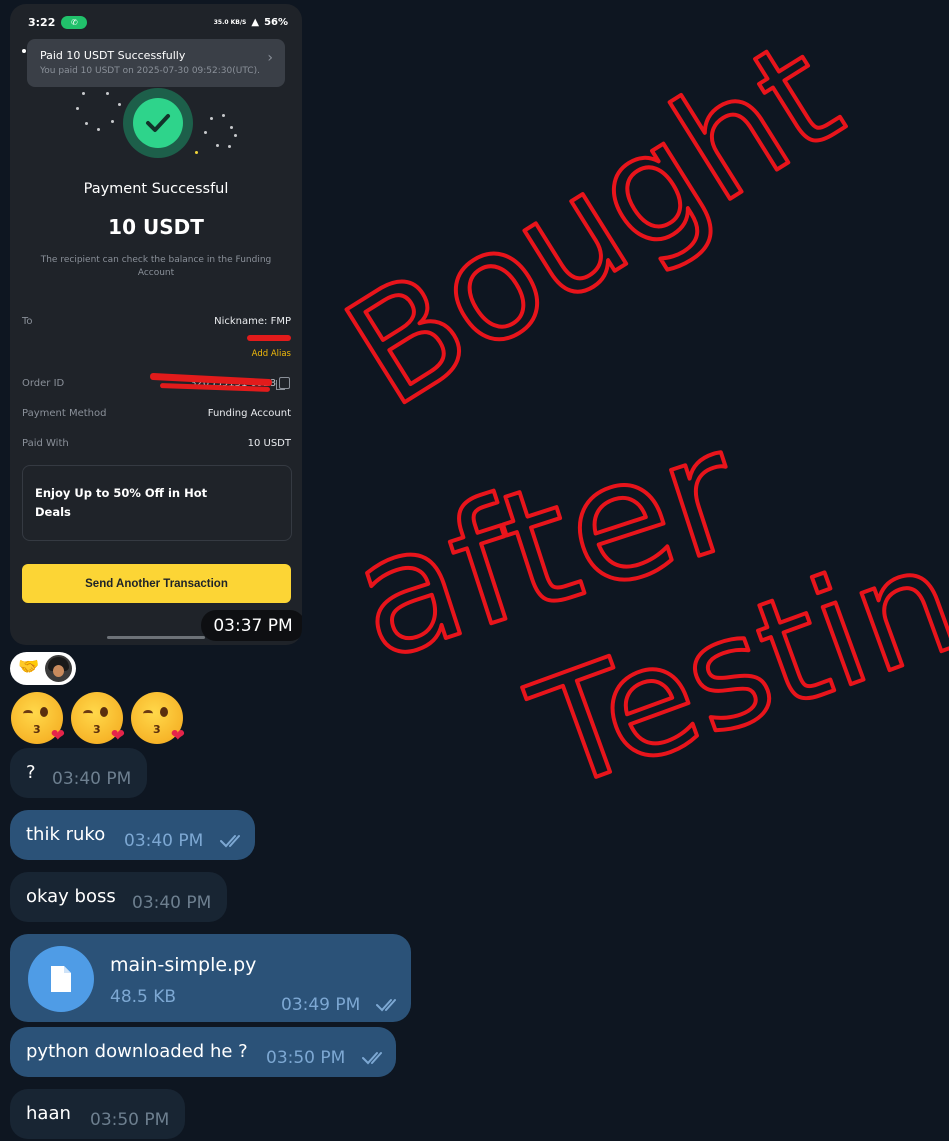  What do you see at coordinates (113, 55) in the screenshot?
I see `notification-title: Paid 10 USDT Successfully` at bounding box center [113, 55].